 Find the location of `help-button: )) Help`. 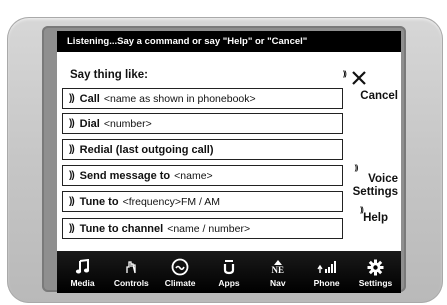

help-button: )) Help is located at coordinates (374, 215).